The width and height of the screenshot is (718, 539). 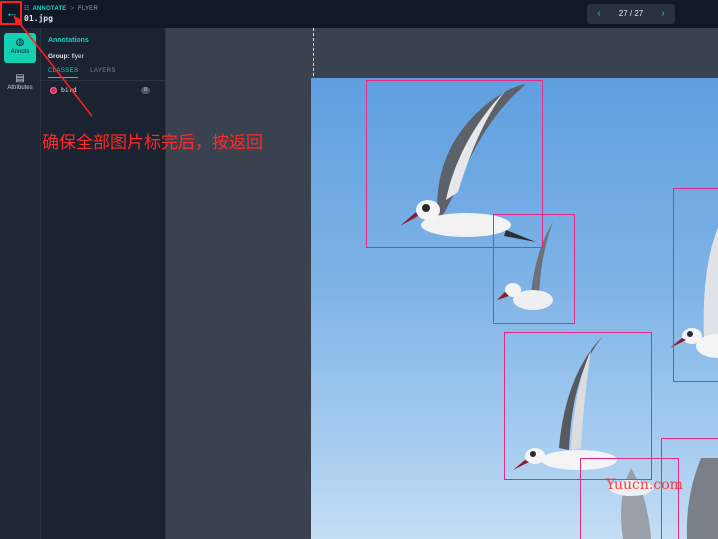 I want to click on class-count-badge: 8, so click(x=145, y=90).